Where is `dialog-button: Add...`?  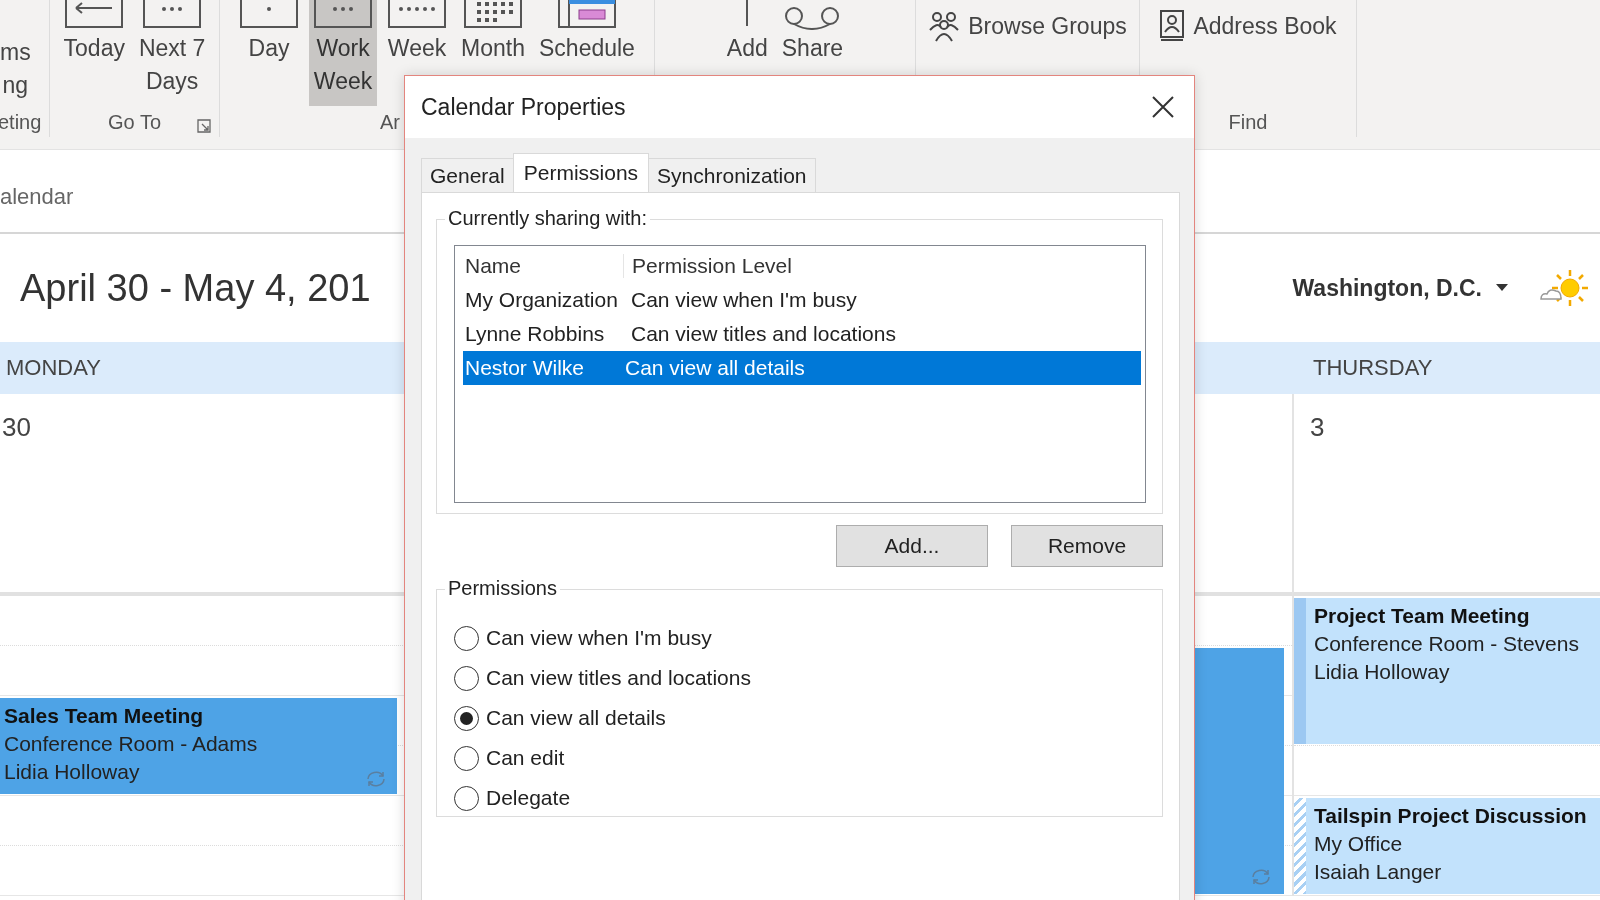 dialog-button: Add... is located at coordinates (912, 546).